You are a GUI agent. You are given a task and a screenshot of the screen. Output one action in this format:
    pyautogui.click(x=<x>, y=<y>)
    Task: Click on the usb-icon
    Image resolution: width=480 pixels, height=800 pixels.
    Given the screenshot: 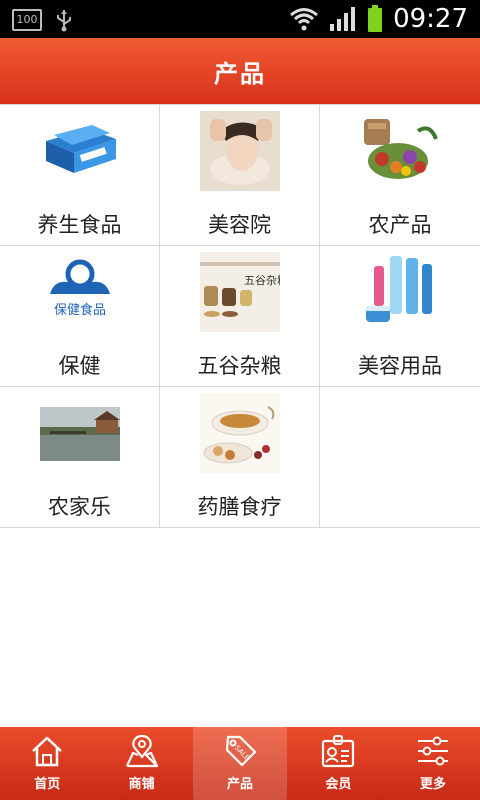 What is the action you would take?
    pyautogui.click(x=64, y=21)
    